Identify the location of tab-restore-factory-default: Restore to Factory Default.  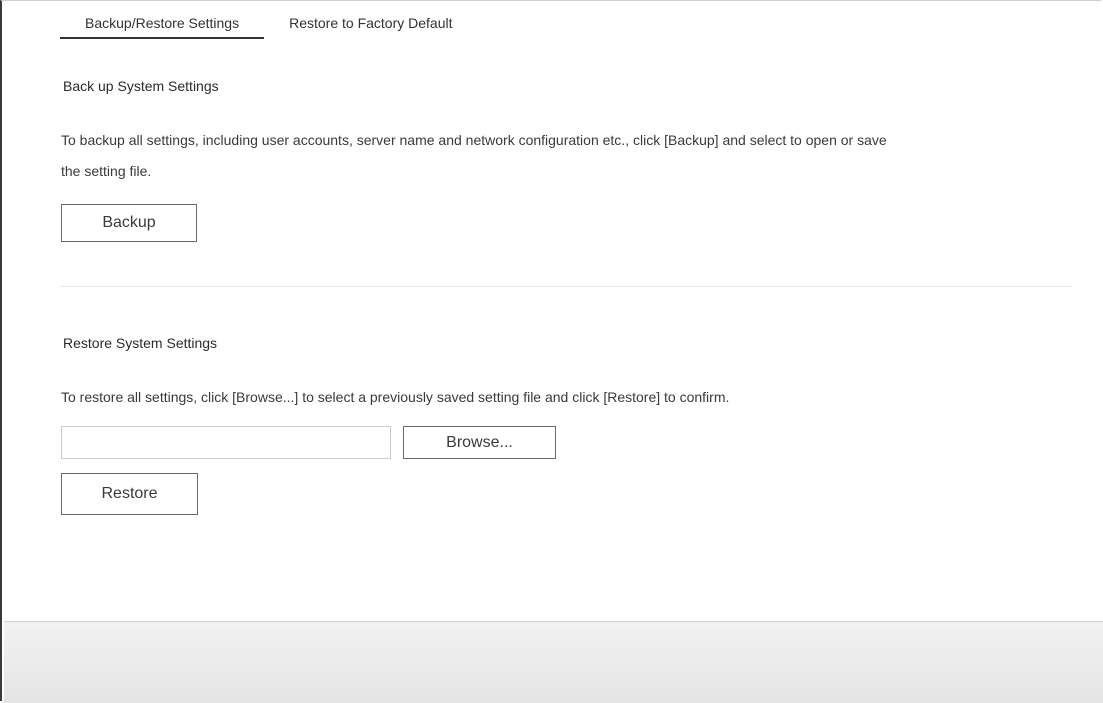
(370, 24).